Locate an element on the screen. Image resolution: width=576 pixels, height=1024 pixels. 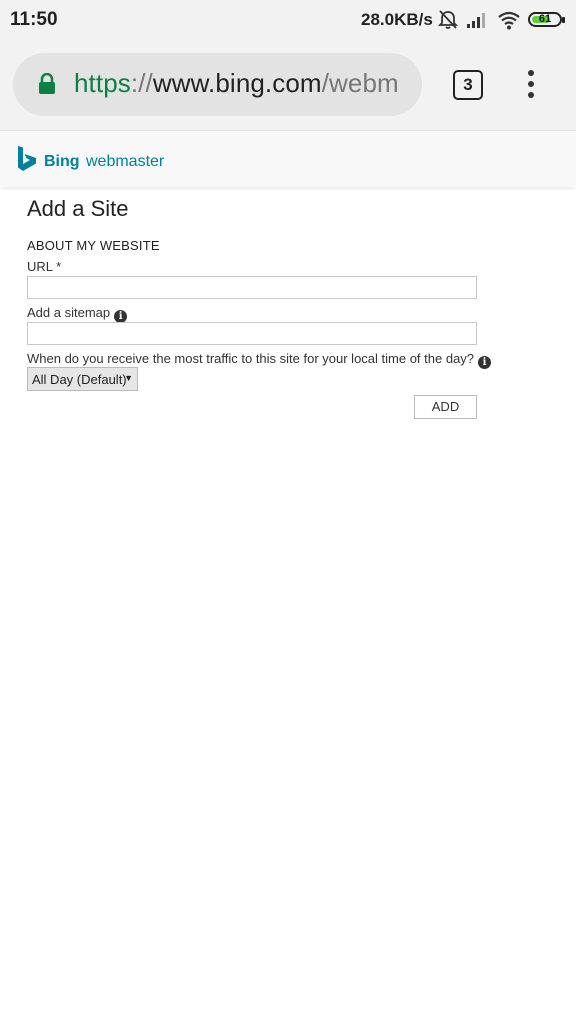
sitemap-label: Add a sitemap is located at coordinates (69, 312).